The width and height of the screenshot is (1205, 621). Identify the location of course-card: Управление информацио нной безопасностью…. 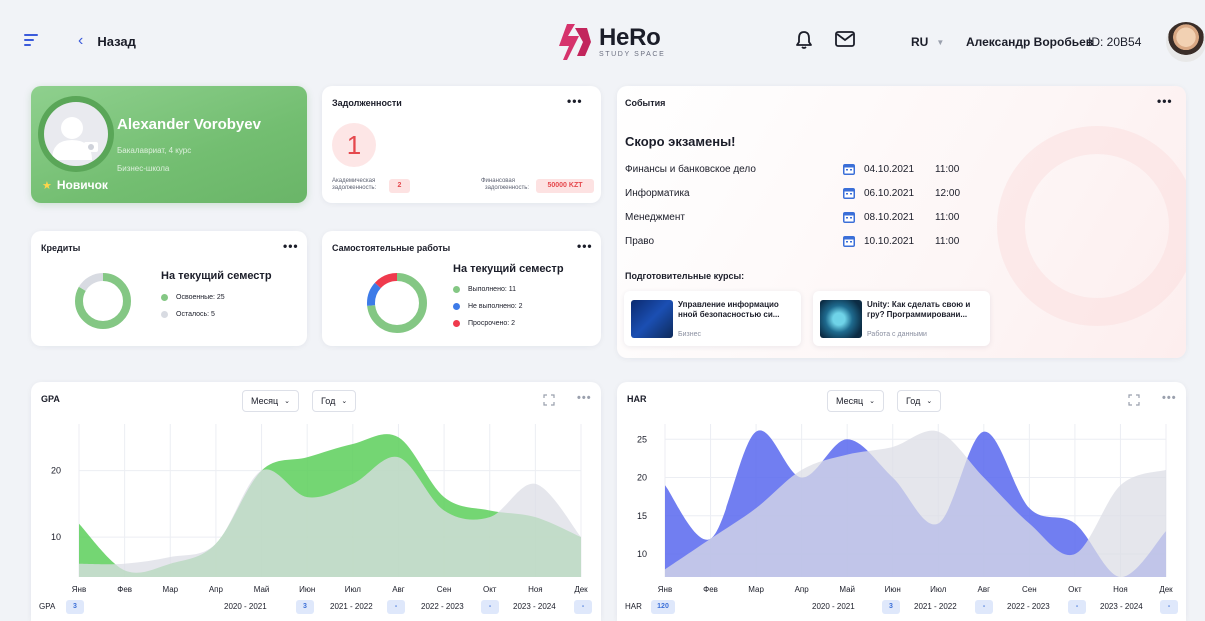
(712, 318).